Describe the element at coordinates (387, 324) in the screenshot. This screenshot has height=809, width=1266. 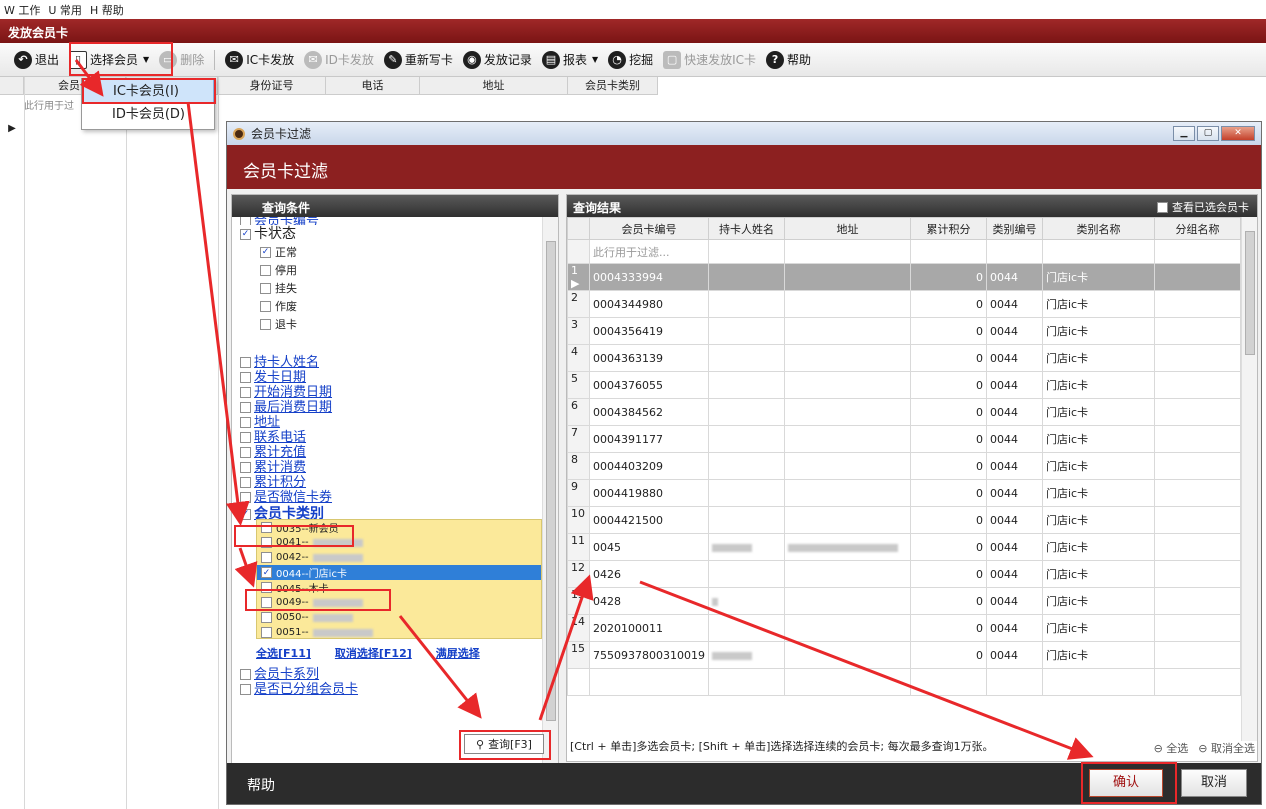
I see `status-option: 退卡` at that location.